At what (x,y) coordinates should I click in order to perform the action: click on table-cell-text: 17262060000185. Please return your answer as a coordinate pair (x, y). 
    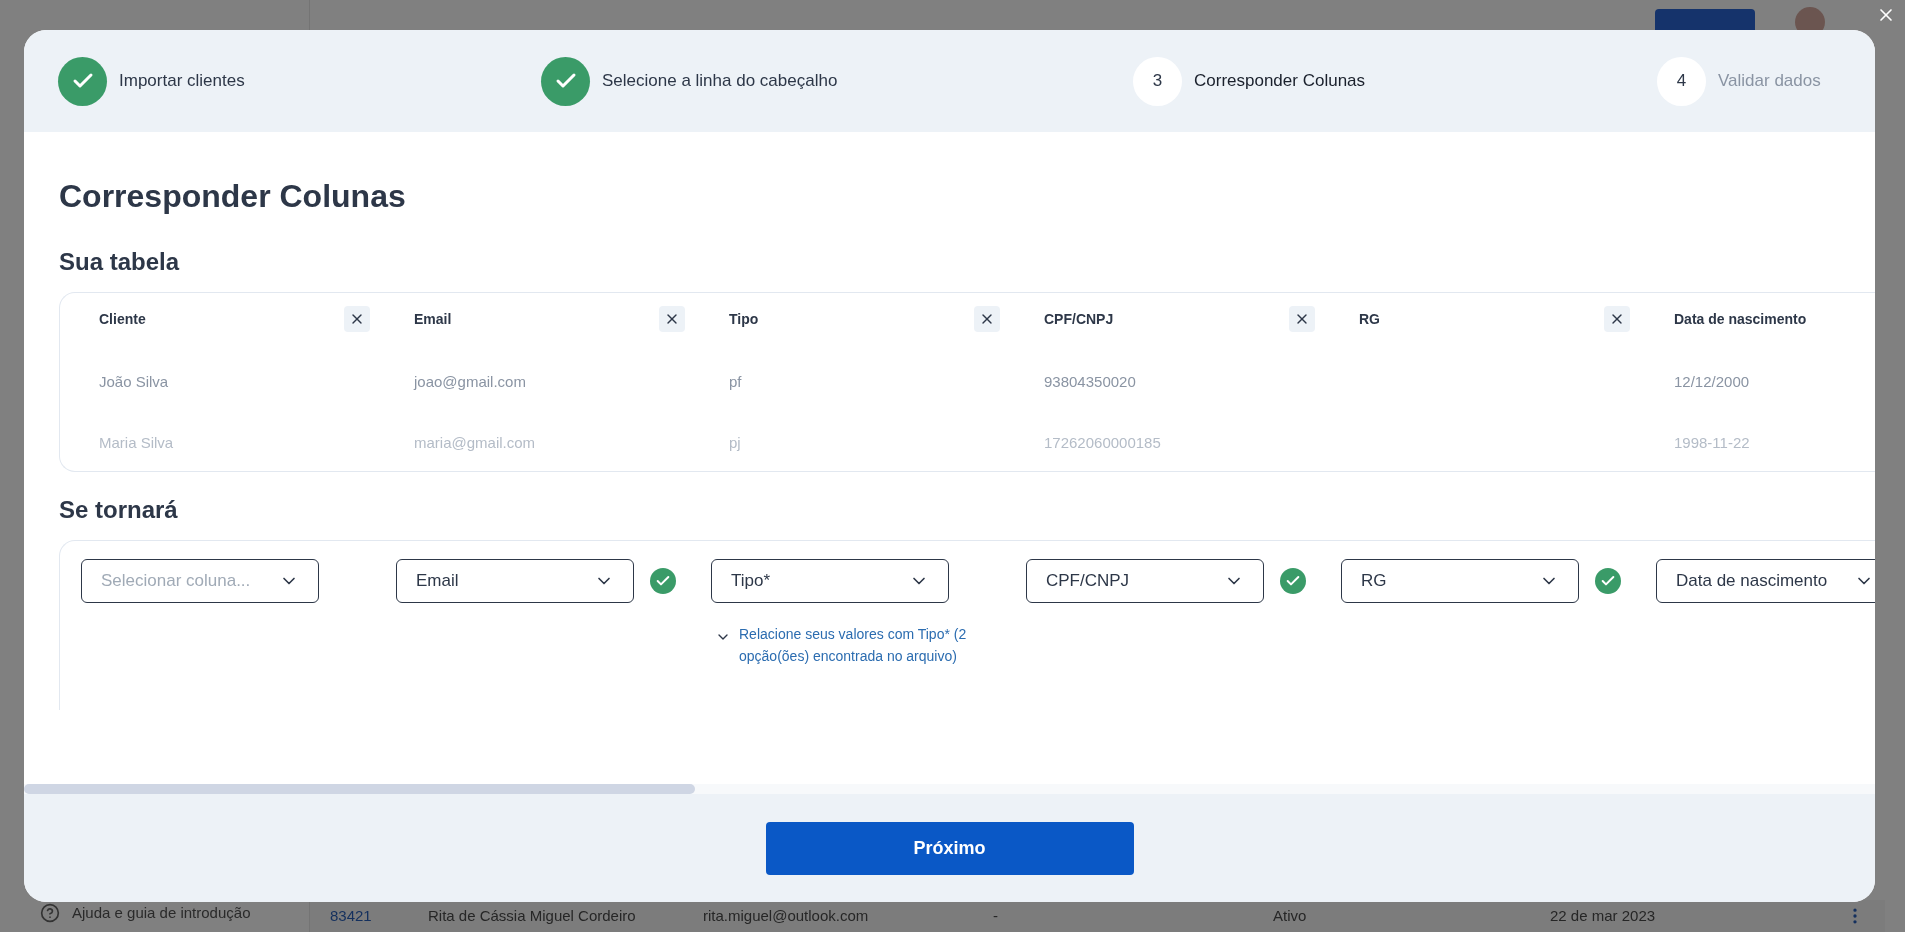
    Looking at the image, I should click on (1103, 442).